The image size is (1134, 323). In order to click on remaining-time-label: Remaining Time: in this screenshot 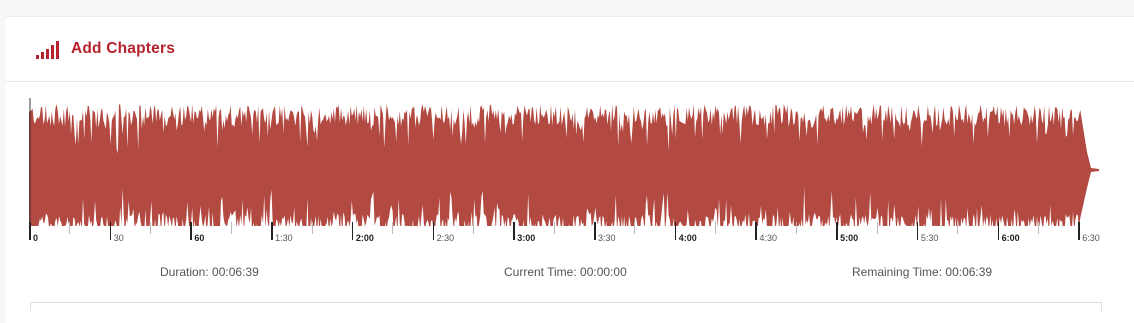, I will do `click(897, 272)`.